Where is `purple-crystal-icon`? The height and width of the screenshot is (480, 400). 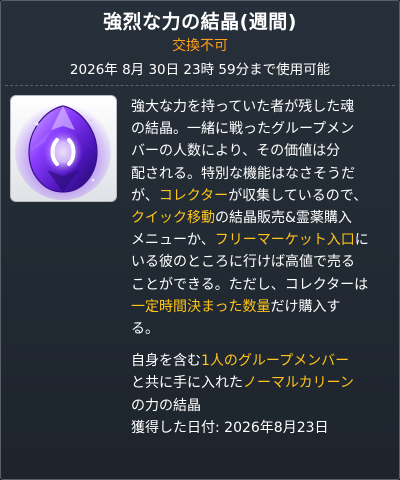 purple-crystal-icon is located at coordinates (63, 152).